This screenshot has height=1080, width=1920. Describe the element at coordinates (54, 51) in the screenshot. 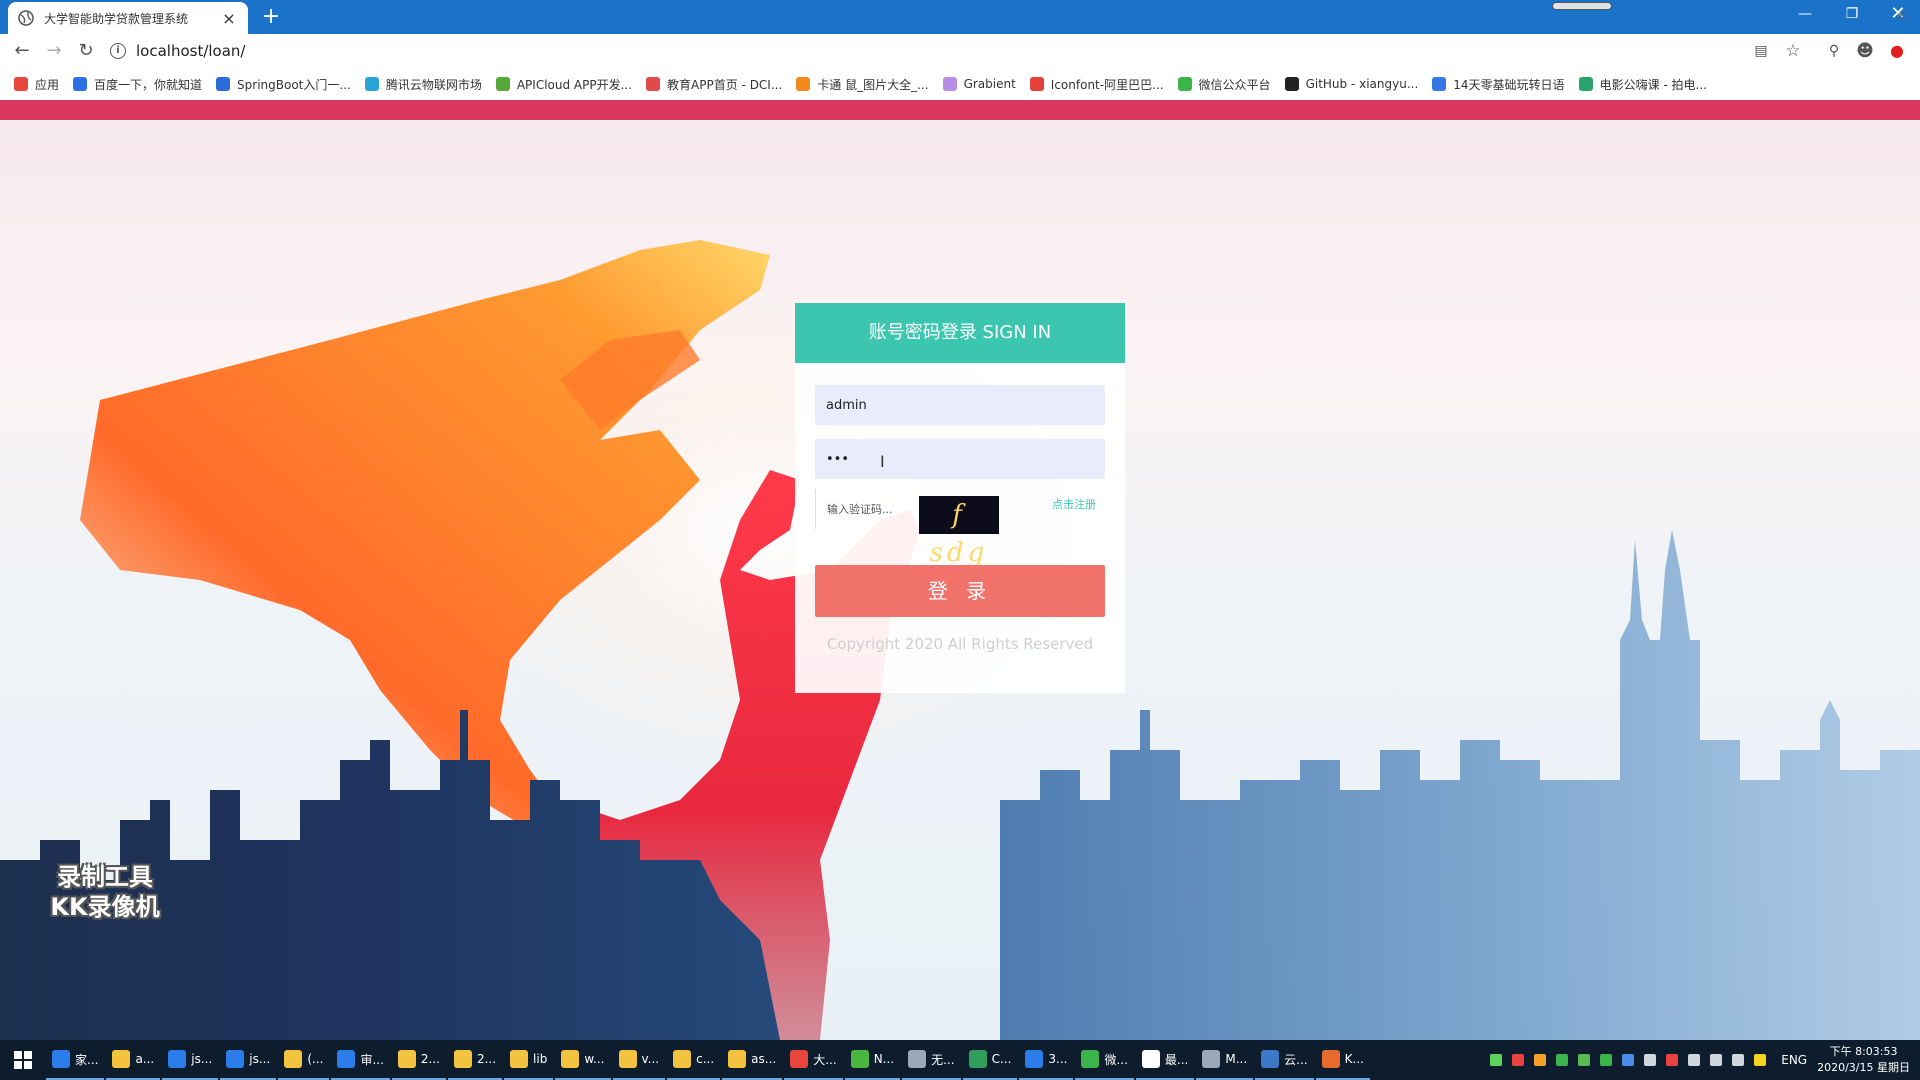

I see `forward-arrow-icon: →` at that location.